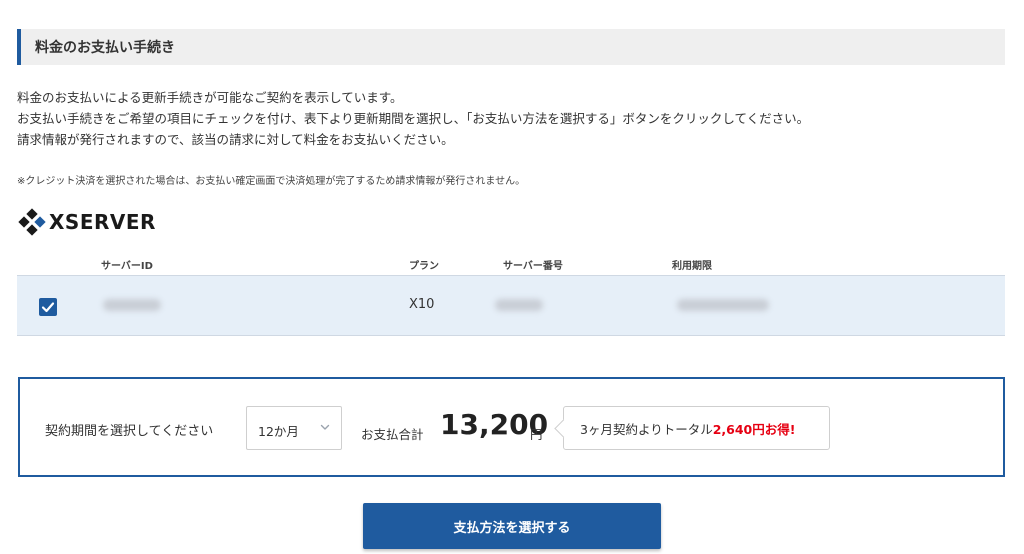 The image size is (1024, 554). Describe the element at coordinates (210, 97) in the screenshot. I see `description-line-1: 料金のお支払いによる更新手続きが可能なご契約を表示しています。` at that location.